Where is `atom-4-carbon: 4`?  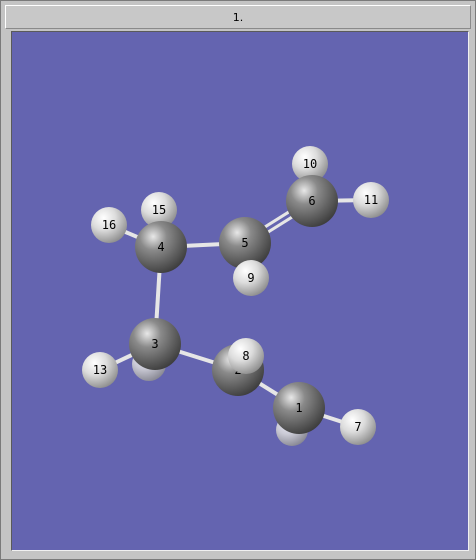
atom-4-carbon: 4 is located at coordinates (161, 247).